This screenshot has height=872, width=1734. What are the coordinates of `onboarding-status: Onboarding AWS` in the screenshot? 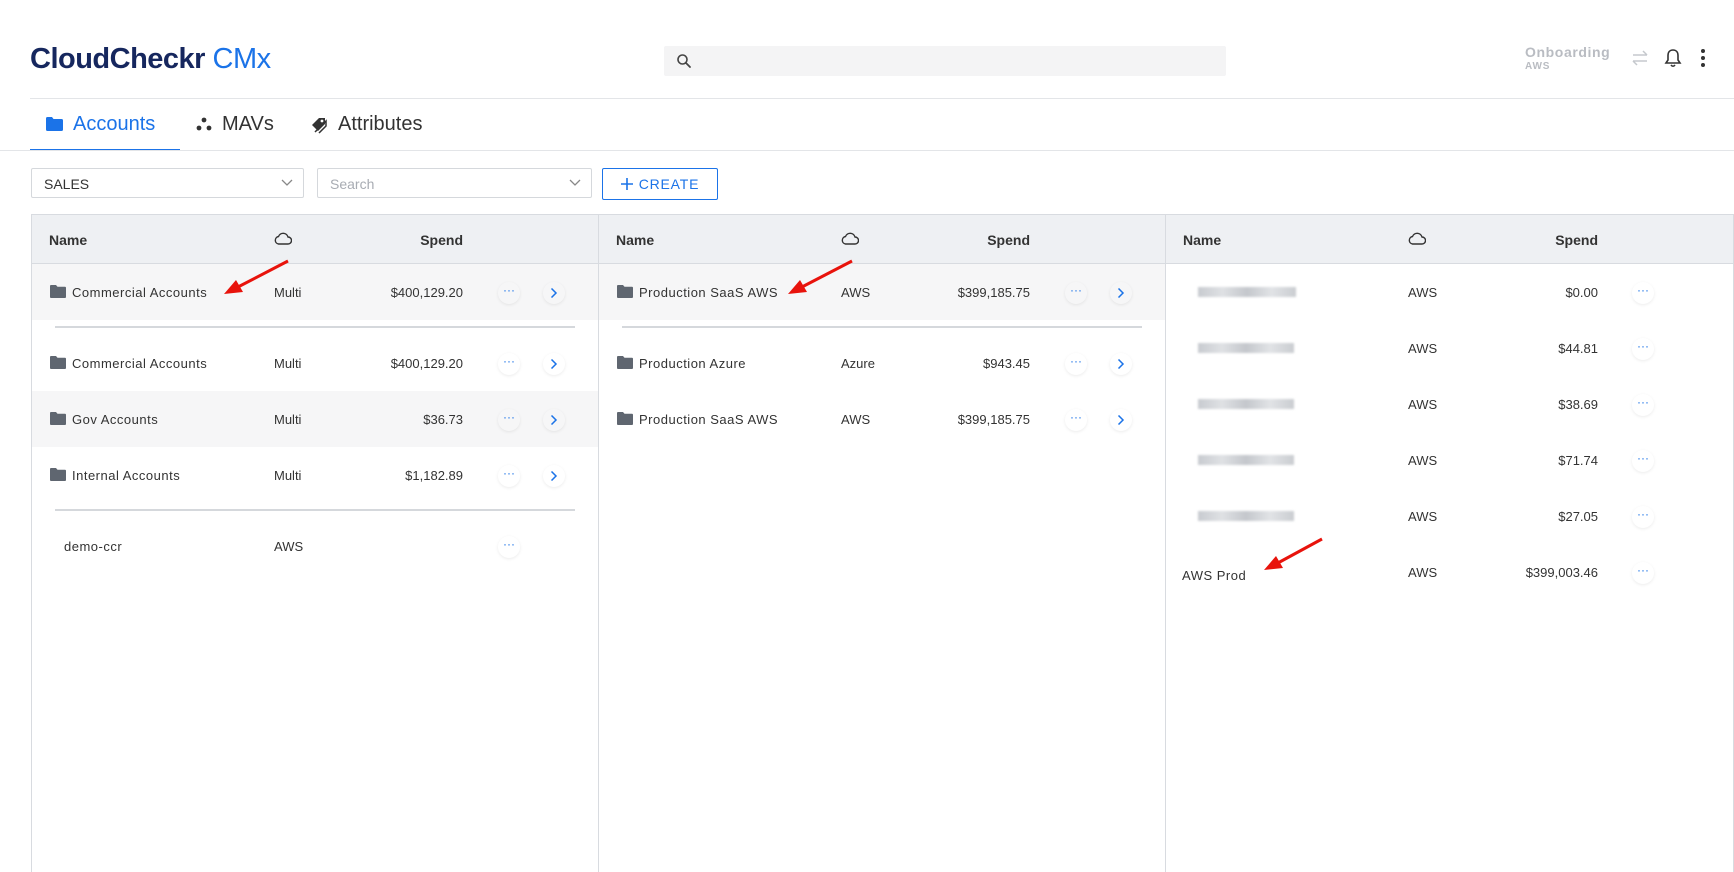 It's located at (1567, 58).